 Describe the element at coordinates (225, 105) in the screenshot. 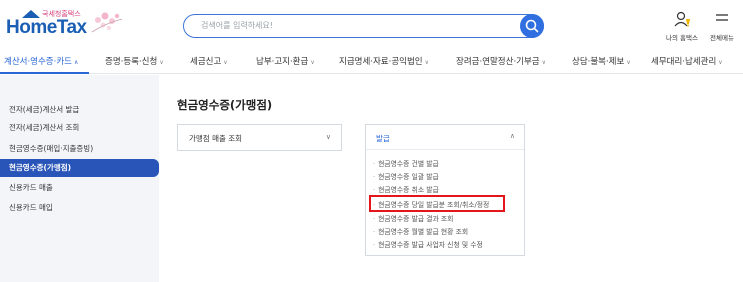

I see `page-title: 현금영수증(가맹점)` at that location.